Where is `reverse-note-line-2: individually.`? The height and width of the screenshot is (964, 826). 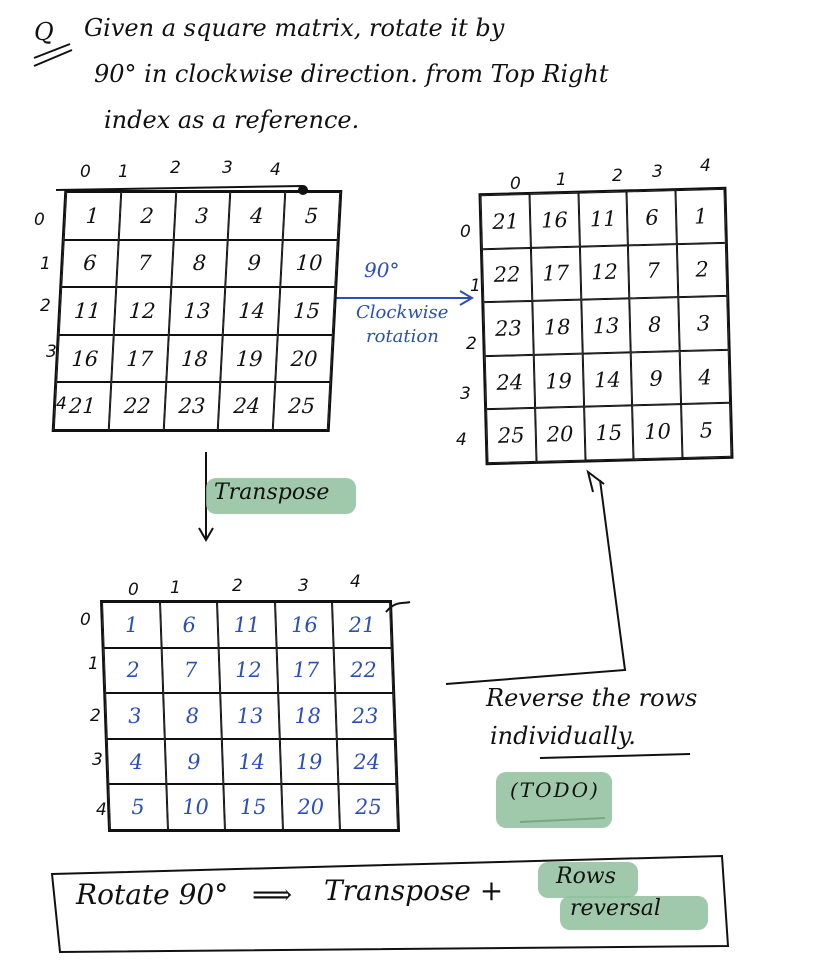 reverse-note-line-2: individually. is located at coordinates (563, 736).